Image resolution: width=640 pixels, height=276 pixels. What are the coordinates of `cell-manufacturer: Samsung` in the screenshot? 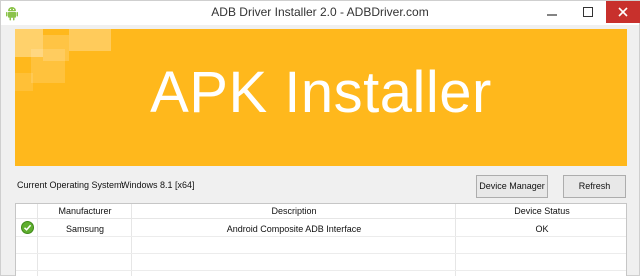 It's located at (85, 229).